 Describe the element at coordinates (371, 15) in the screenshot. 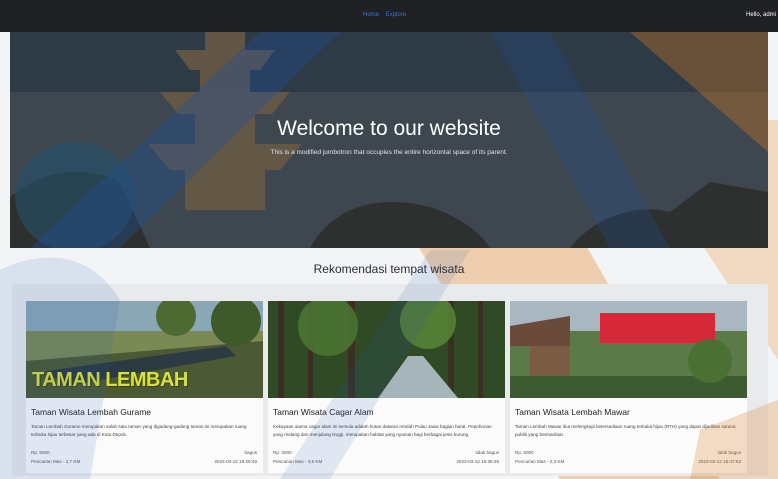

I see `nav-link-home: Home` at that location.